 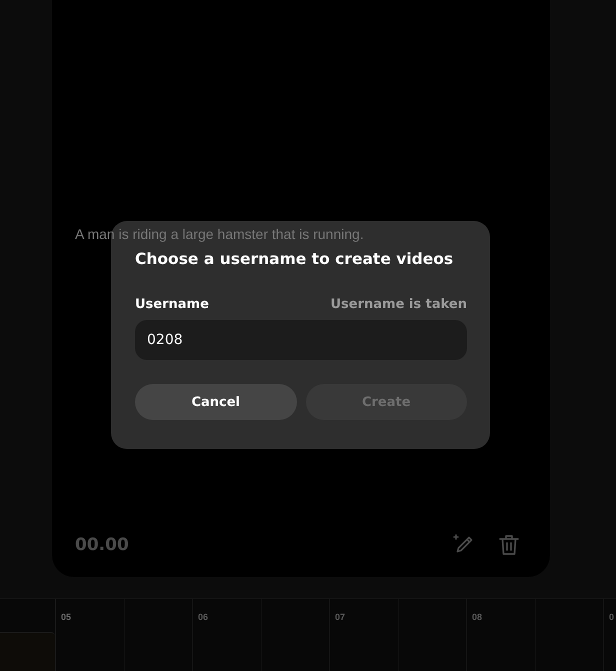 What do you see at coordinates (294, 259) in the screenshot?
I see `dialog-title: Choose a username to create videos` at bounding box center [294, 259].